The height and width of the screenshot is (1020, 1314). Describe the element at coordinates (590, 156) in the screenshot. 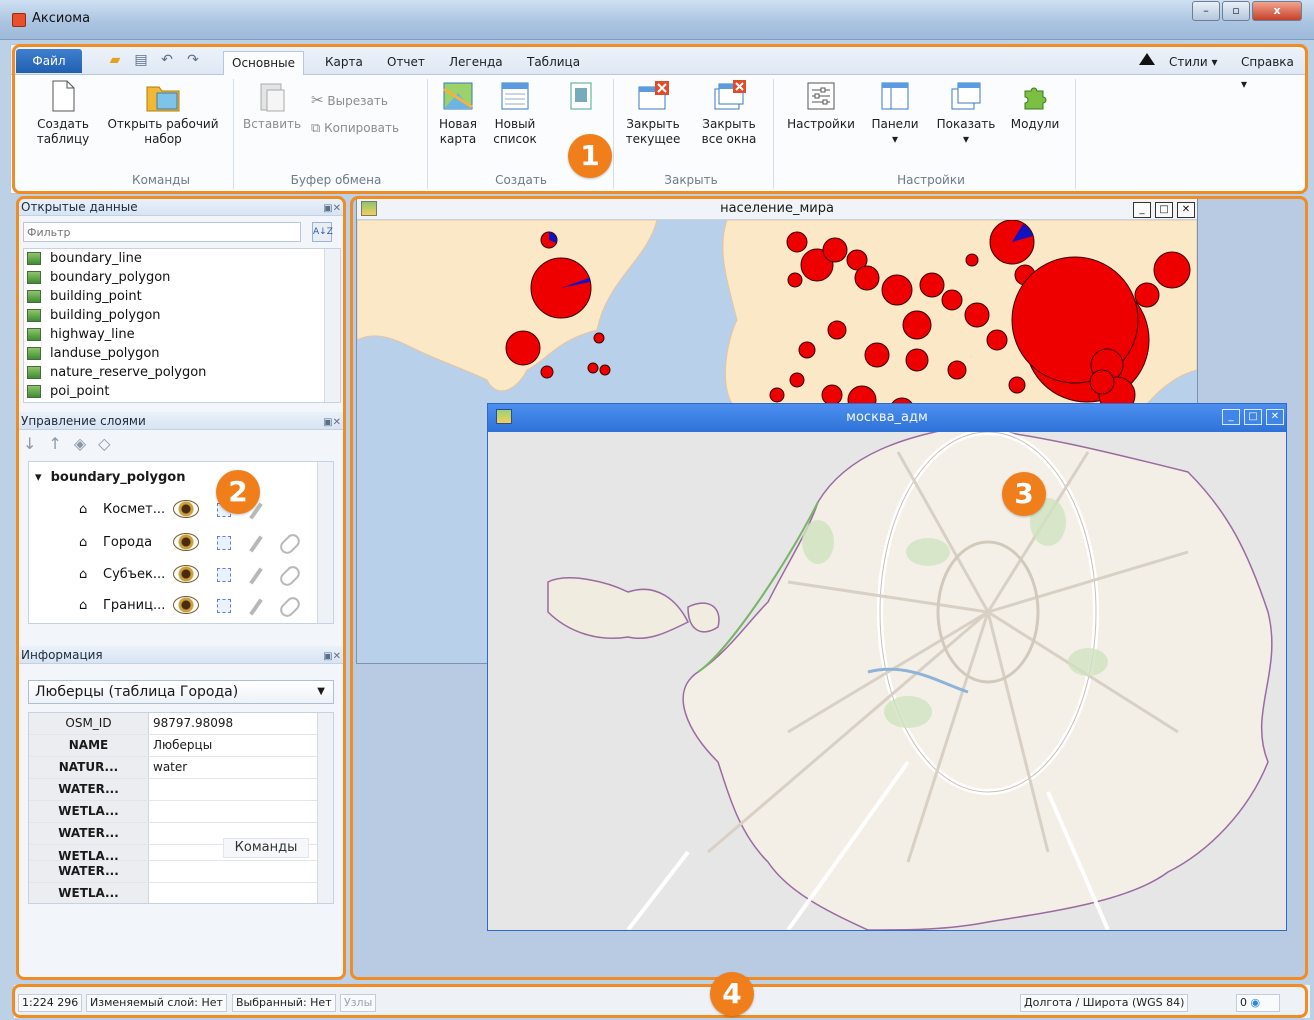

I see `callout-badge-1: 1` at that location.